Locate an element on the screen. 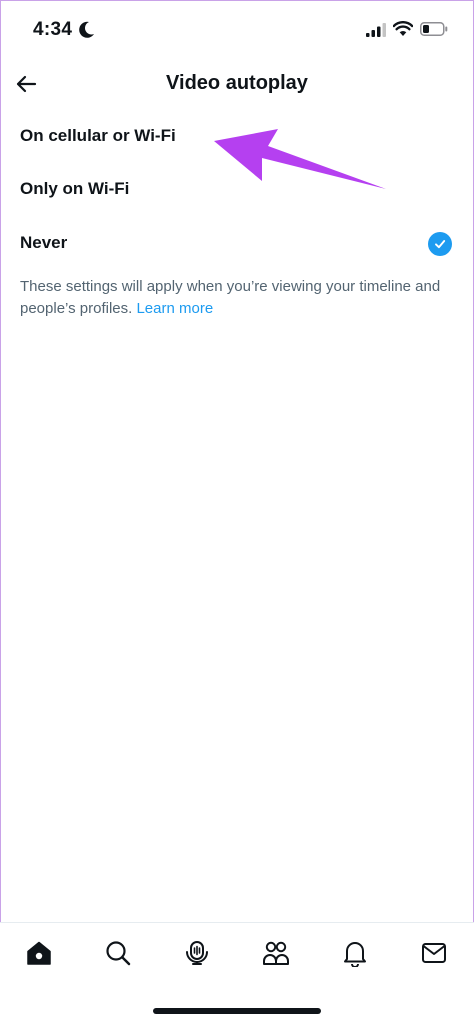 This screenshot has height=1025, width=474. tab-communities is located at coordinates (276, 953).